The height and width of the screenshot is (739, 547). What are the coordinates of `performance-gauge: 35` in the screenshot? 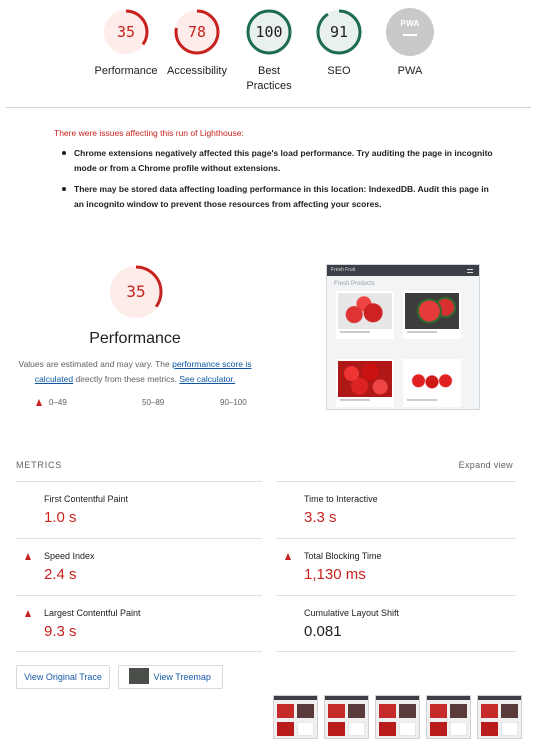 It's located at (136, 292).